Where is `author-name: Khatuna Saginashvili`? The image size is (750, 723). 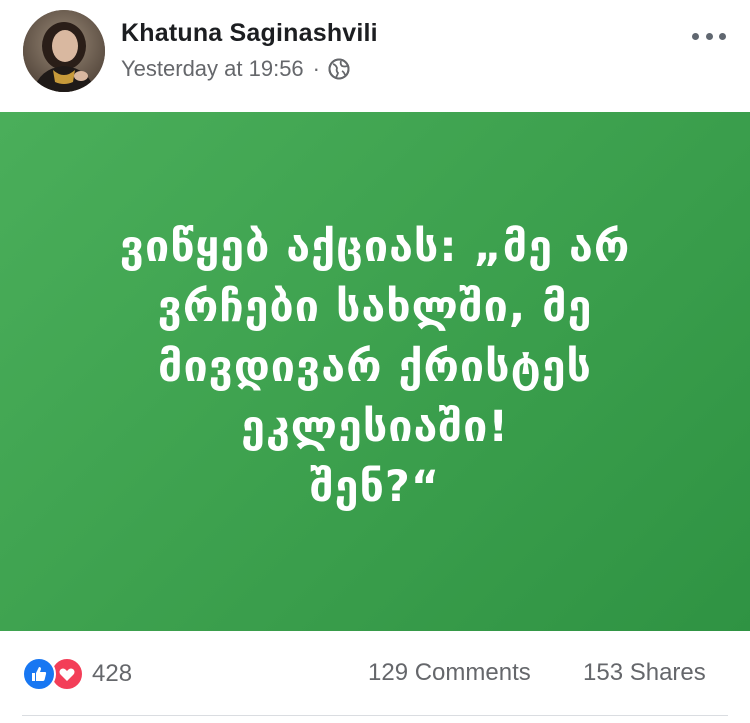
author-name: Khatuna Saginashvili is located at coordinates (249, 33).